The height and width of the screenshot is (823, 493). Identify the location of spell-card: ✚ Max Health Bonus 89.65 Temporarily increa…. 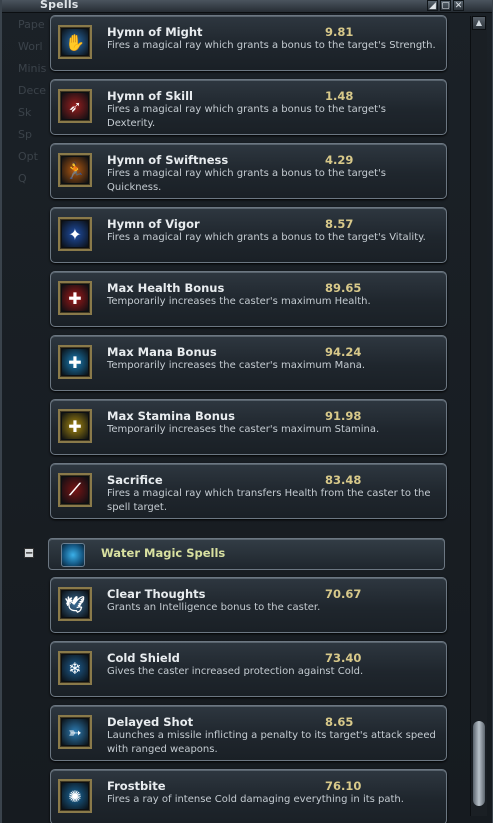
(248, 299).